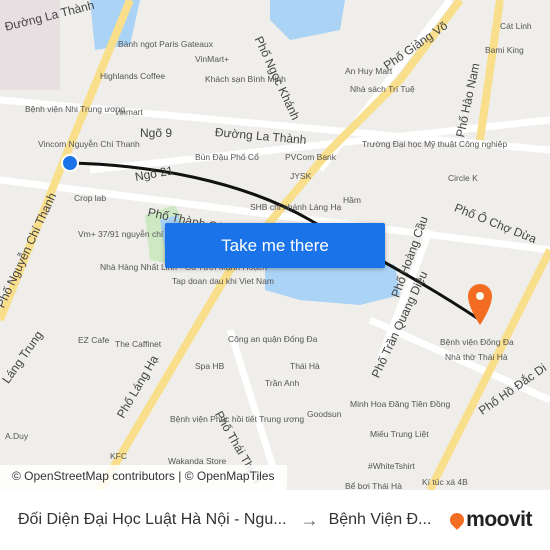 Image resolution: width=550 pixels, height=550 pixels. I want to click on place-label: Goodsun, so click(324, 414).